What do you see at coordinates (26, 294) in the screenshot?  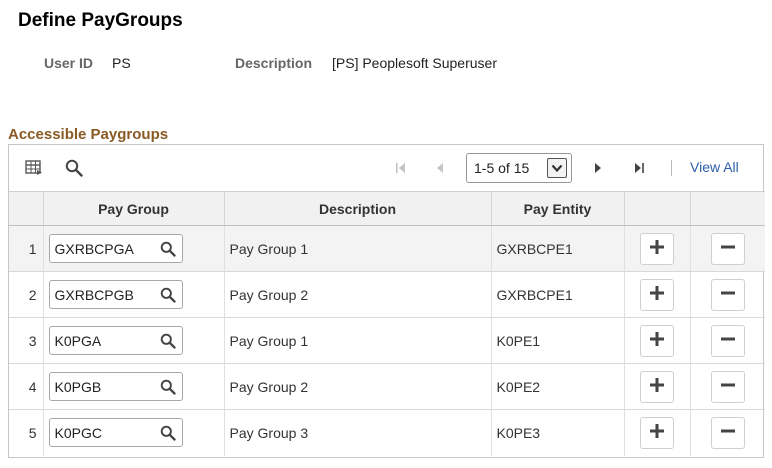 I see `row-number: 2` at bounding box center [26, 294].